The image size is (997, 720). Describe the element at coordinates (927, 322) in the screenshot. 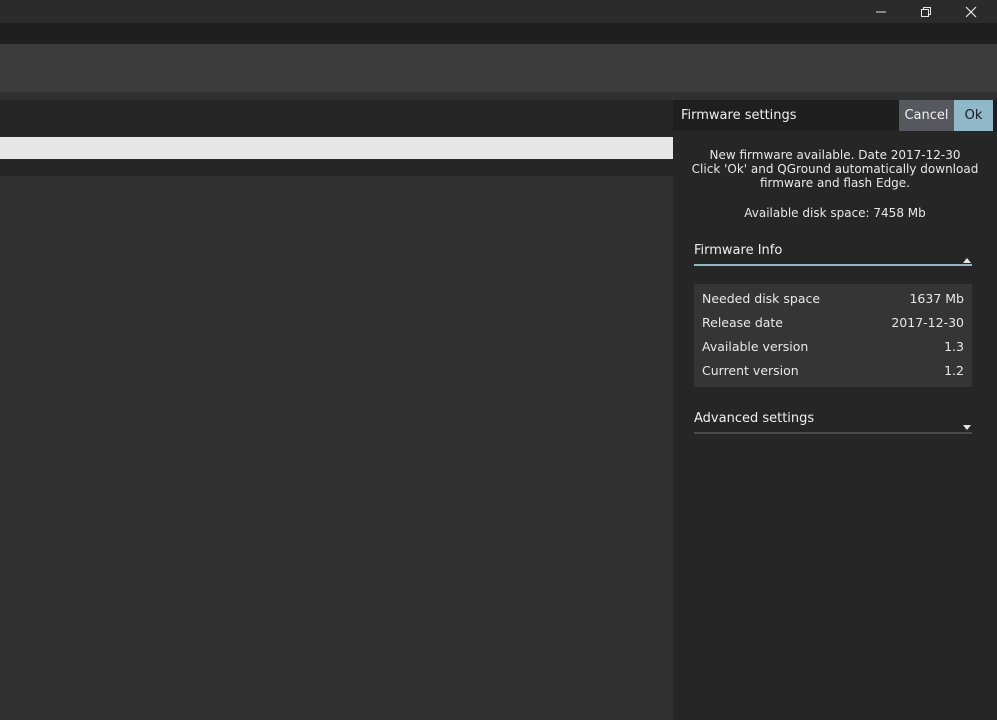

I see `info-value: 2017-12-30` at that location.